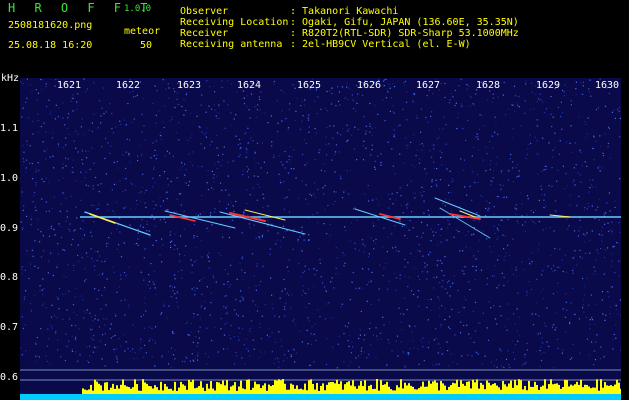 This screenshot has width=629, height=400. What do you see at coordinates (10, 78) in the screenshot?
I see `y-axis-unit: kHz` at bounding box center [10, 78].